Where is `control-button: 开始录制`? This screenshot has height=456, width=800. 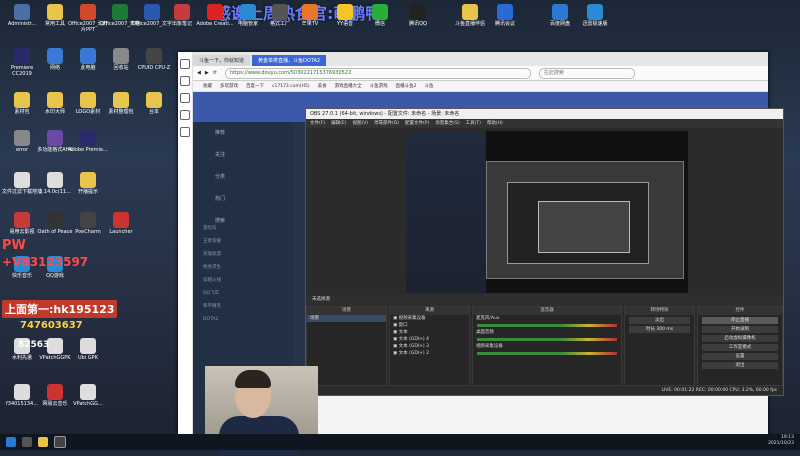 control-button: 开始录制 is located at coordinates (740, 329).